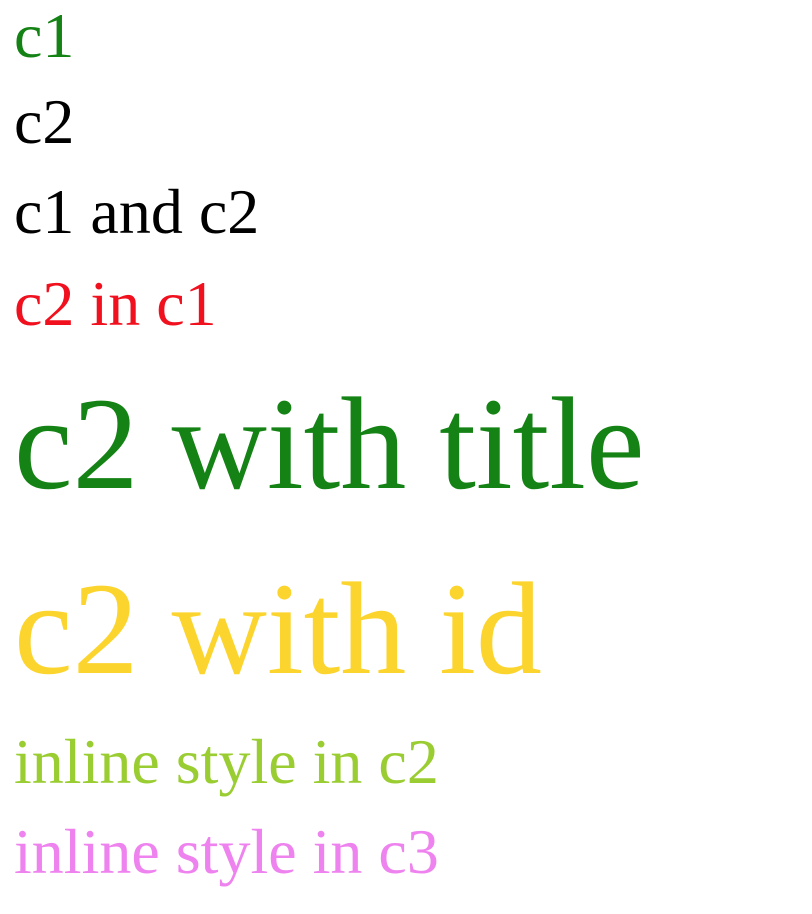  I want to click on text-c2-with-id: c2 with id, so click(278, 628).